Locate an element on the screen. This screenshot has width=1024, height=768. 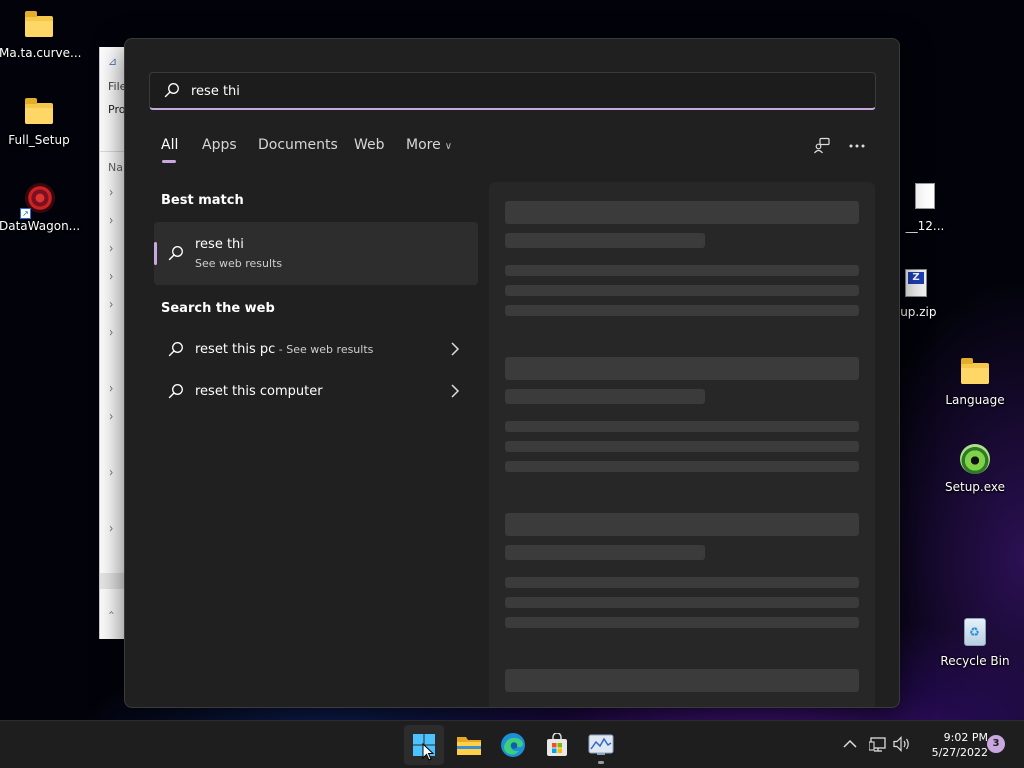
notification-badge: 3 is located at coordinates (996, 744).